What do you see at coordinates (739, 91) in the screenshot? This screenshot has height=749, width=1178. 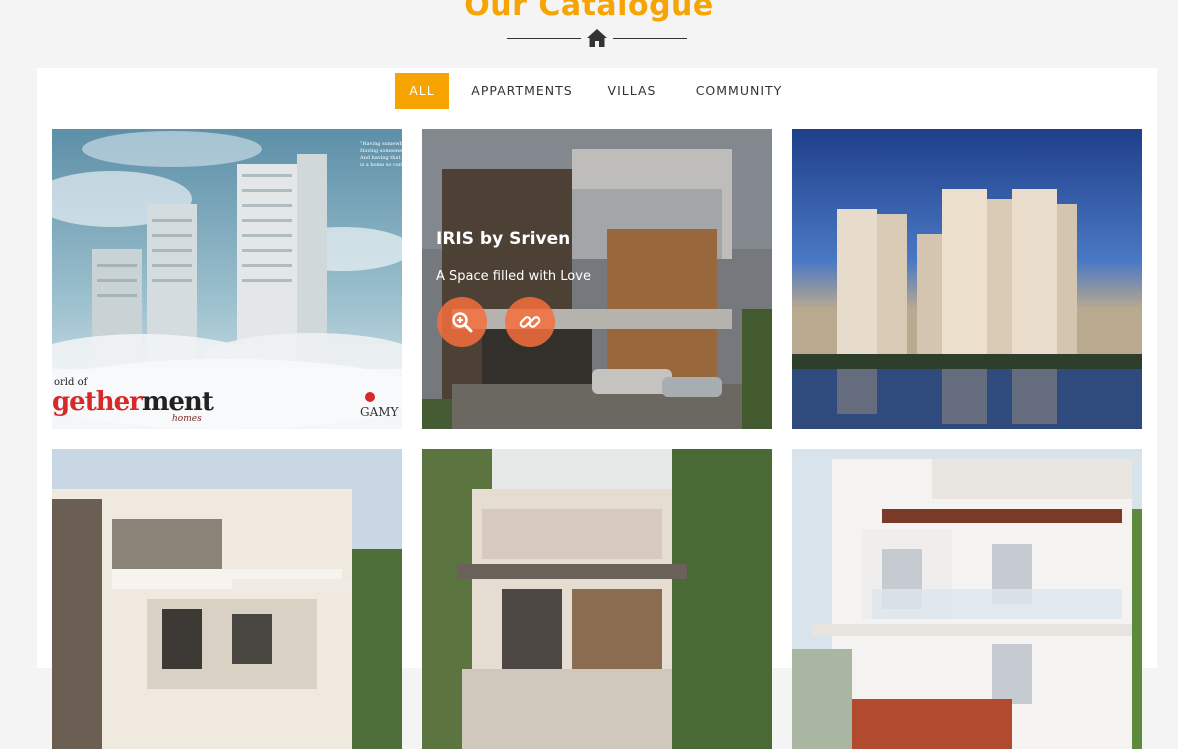 I see `filter-community: COMMUNITY` at bounding box center [739, 91].